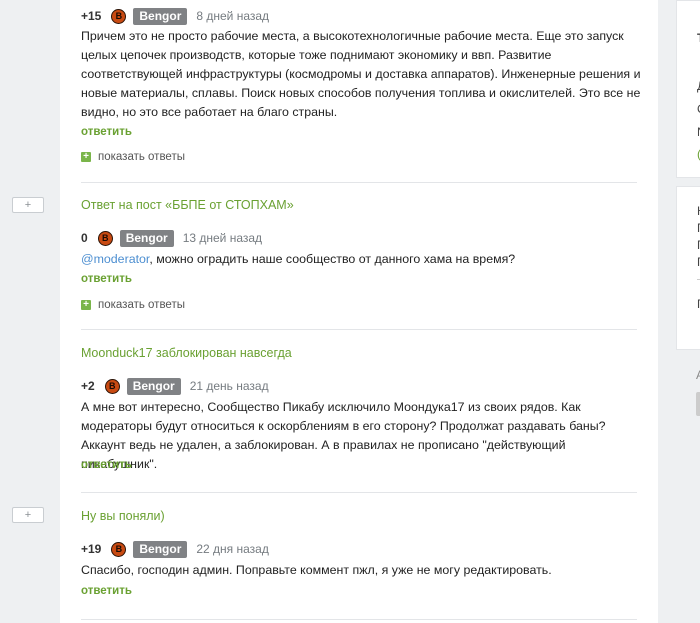 The width and height of the screenshot is (700, 623). I want to click on comment-time: 21 день назад, so click(229, 386).